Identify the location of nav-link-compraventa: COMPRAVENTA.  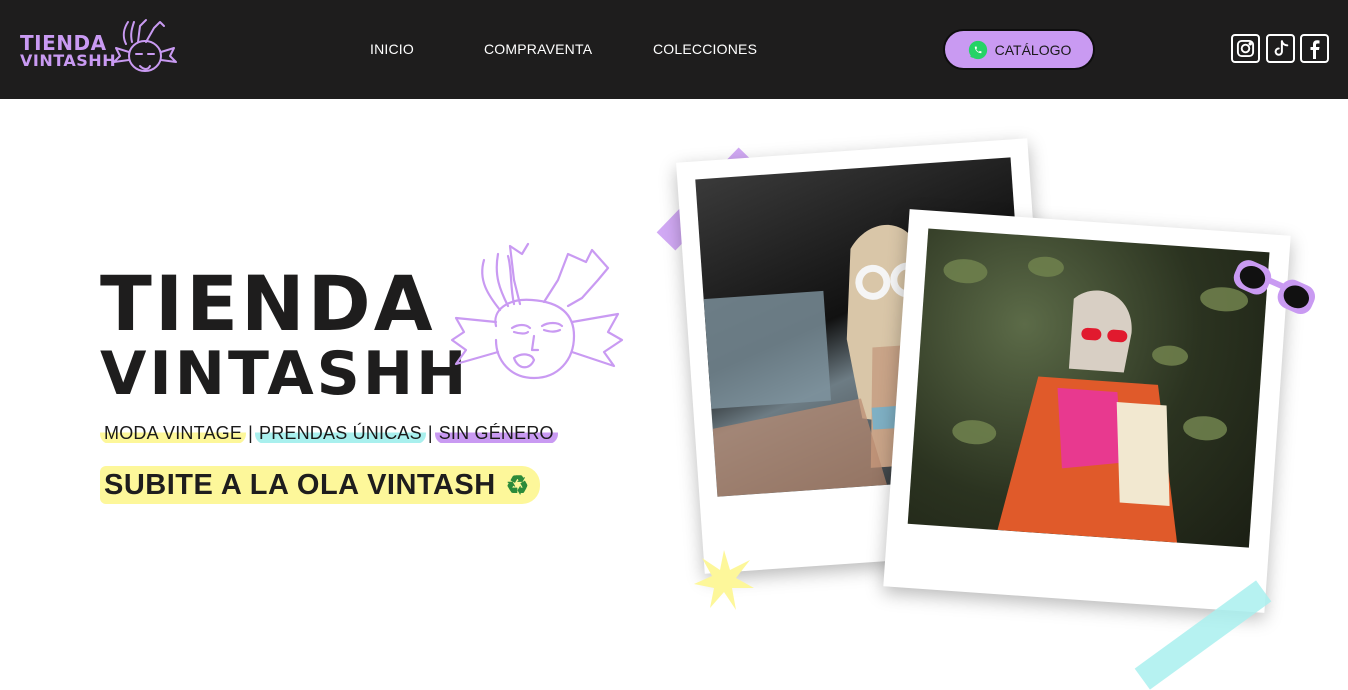
(538, 49).